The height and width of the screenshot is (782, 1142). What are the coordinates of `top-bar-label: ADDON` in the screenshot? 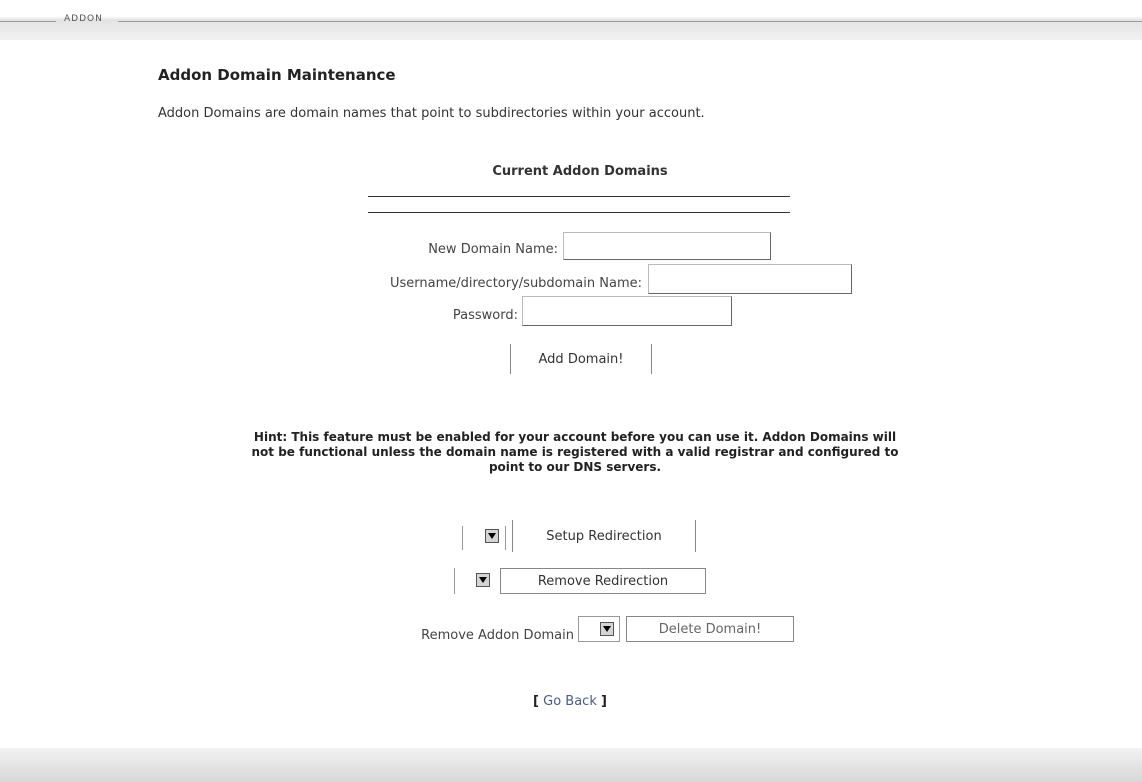 It's located at (83, 19).